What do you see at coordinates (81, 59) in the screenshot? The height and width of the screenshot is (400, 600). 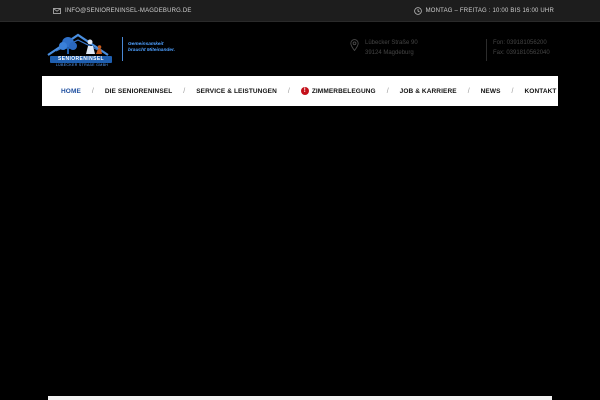 I see `logo-name: SENIORENINSEL` at bounding box center [81, 59].